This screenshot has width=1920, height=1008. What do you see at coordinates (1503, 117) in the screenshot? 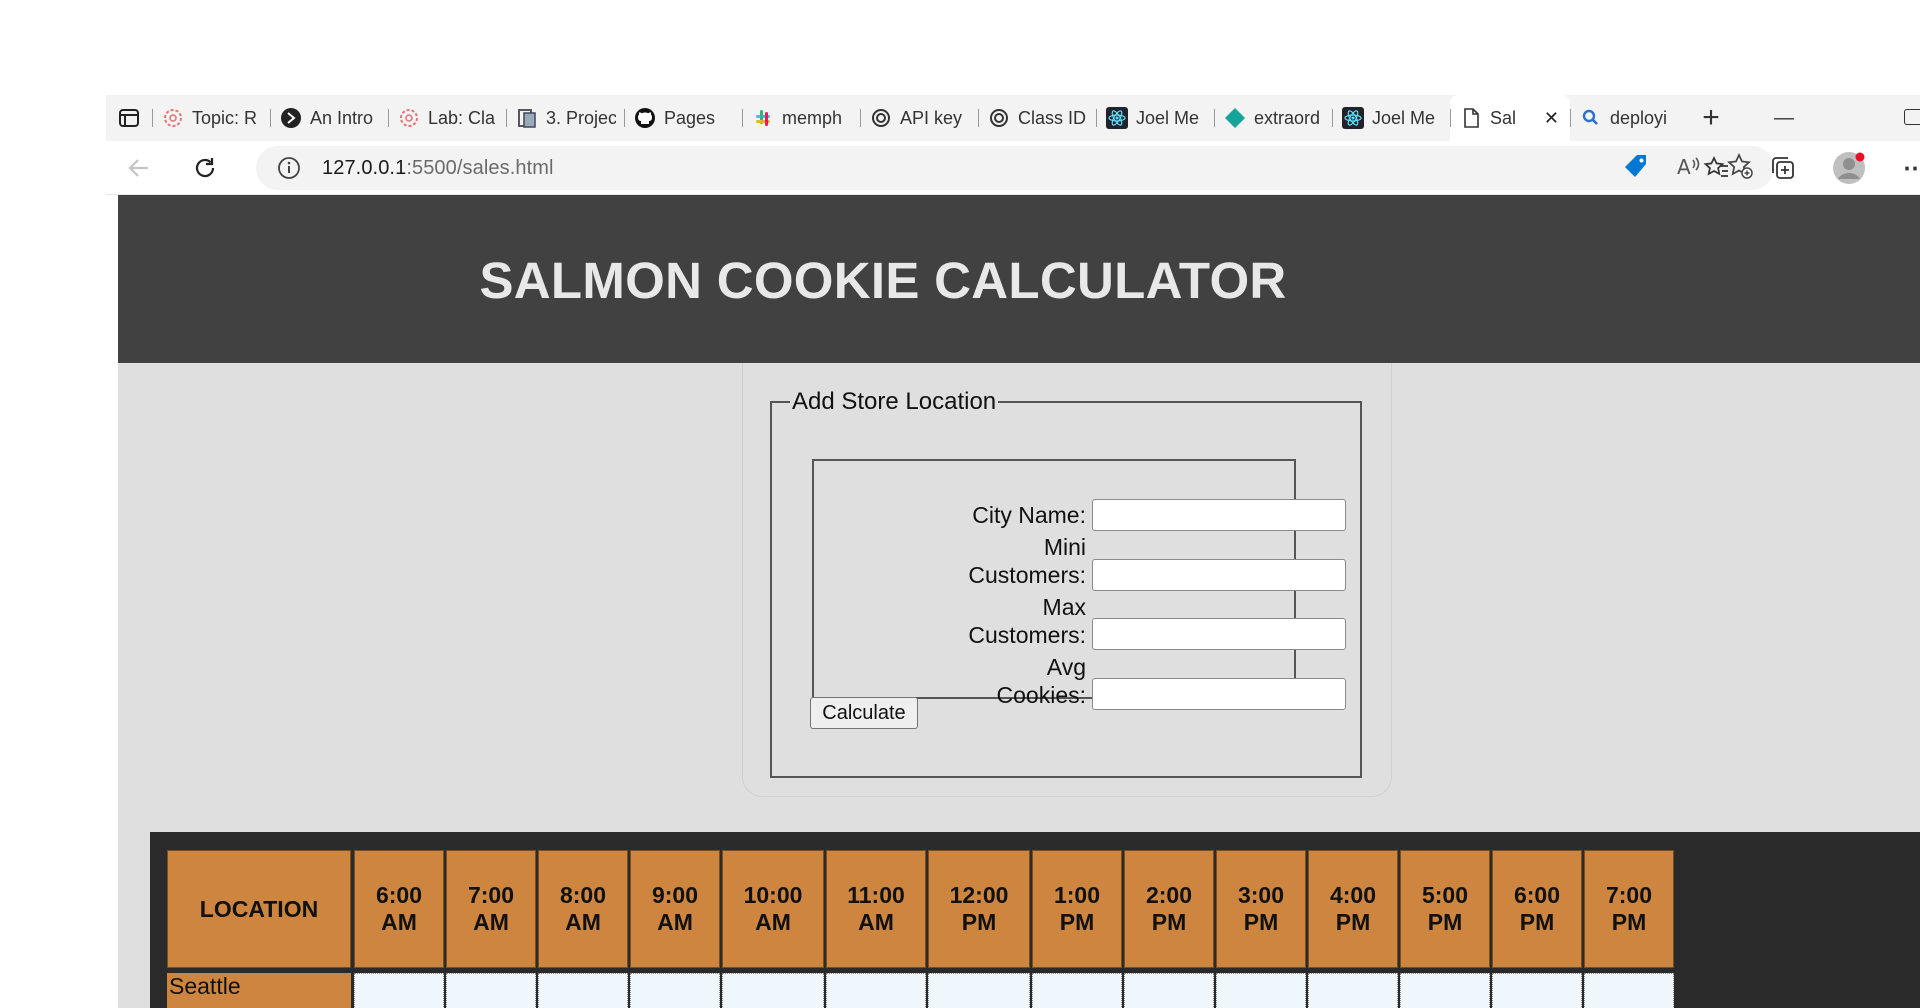
I see `tab-label: Sal` at bounding box center [1503, 117].